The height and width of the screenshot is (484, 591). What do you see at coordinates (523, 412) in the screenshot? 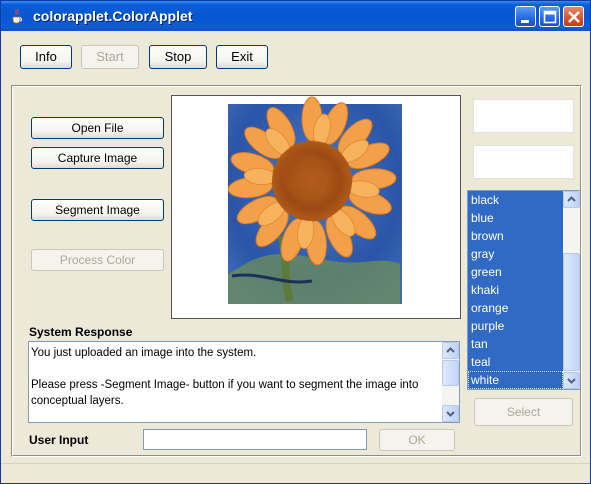
I see `select-button: Select` at bounding box center [523, 412].